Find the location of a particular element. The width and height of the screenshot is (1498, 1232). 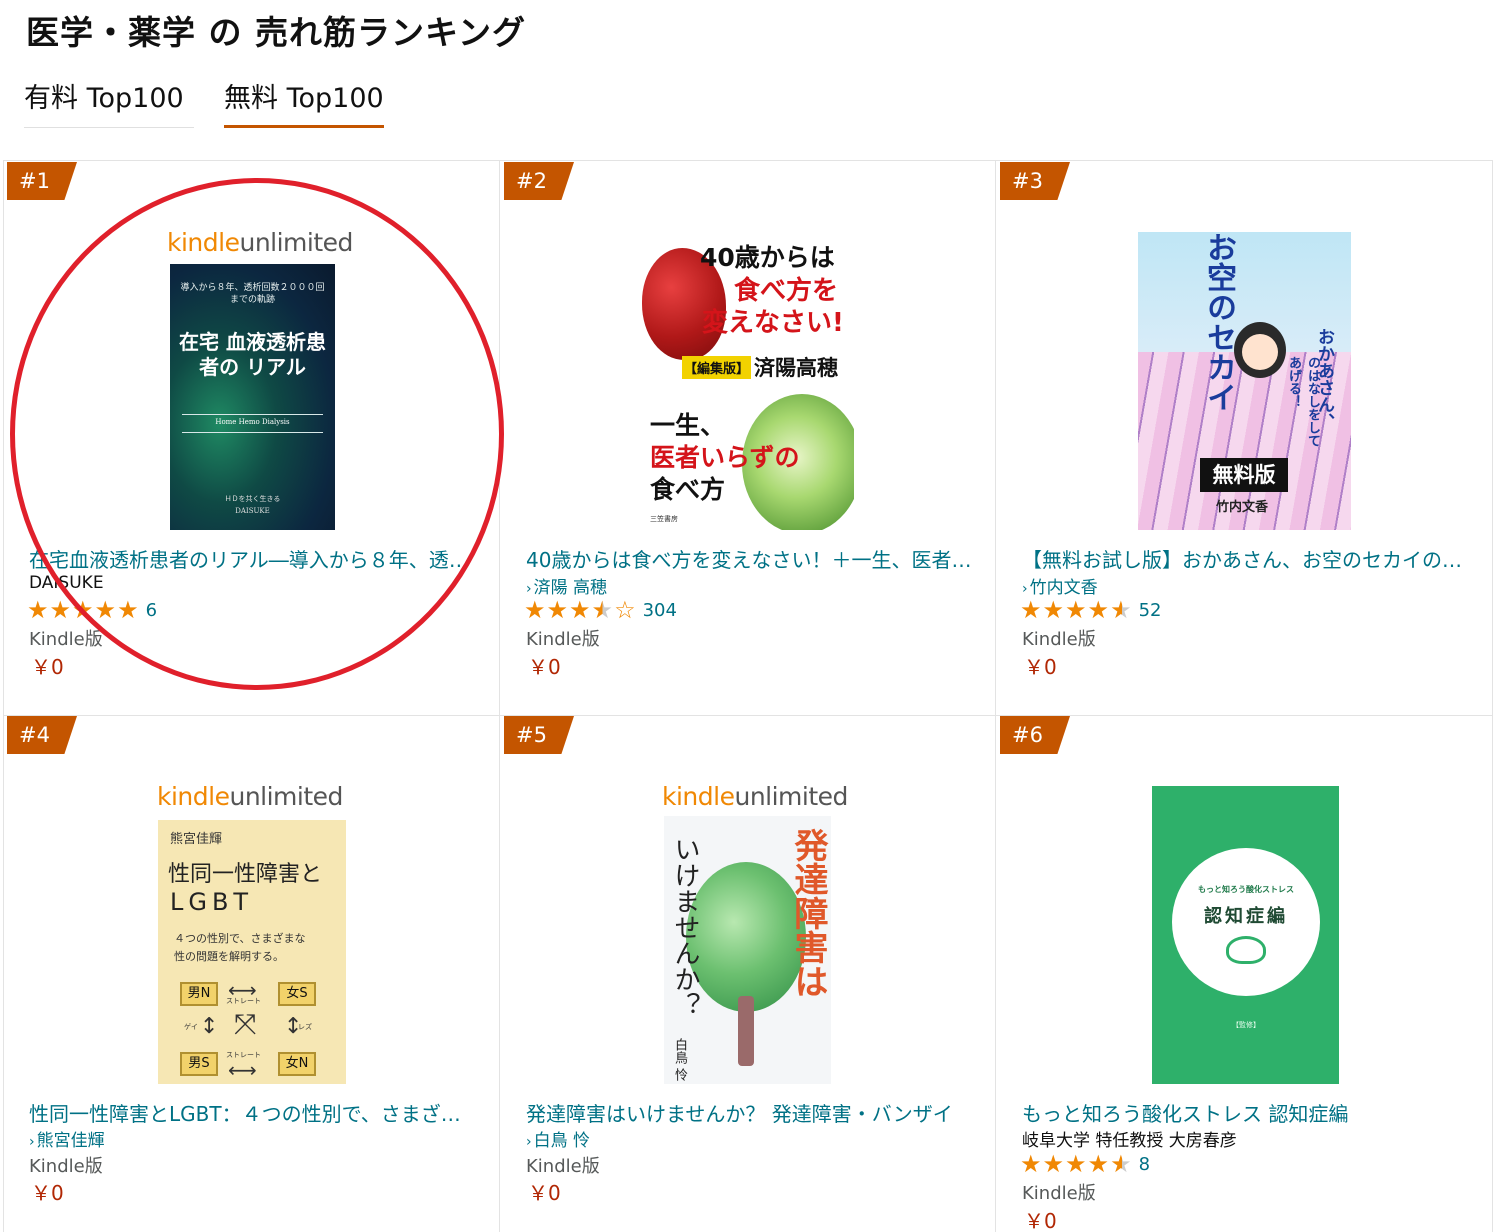

author-link: › 白鳥 怜 is located at coordinates (558, 1138).